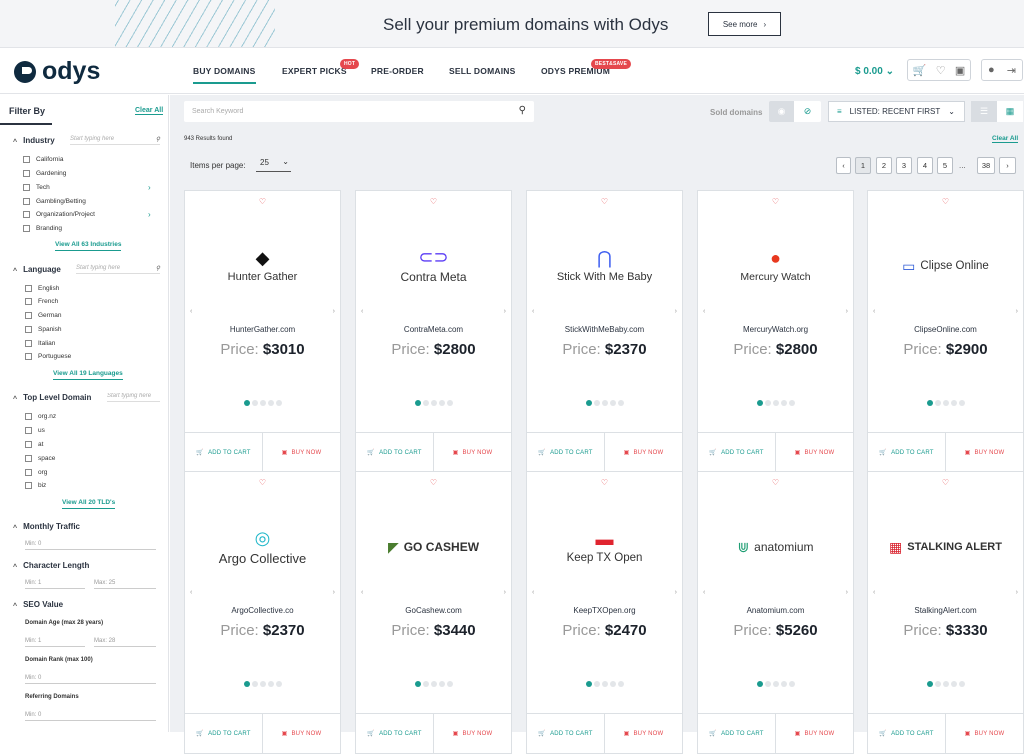  Describe the element at coordinates (55, 642) in the screenshot. I see `age-min-input: Min: 1` at that location.